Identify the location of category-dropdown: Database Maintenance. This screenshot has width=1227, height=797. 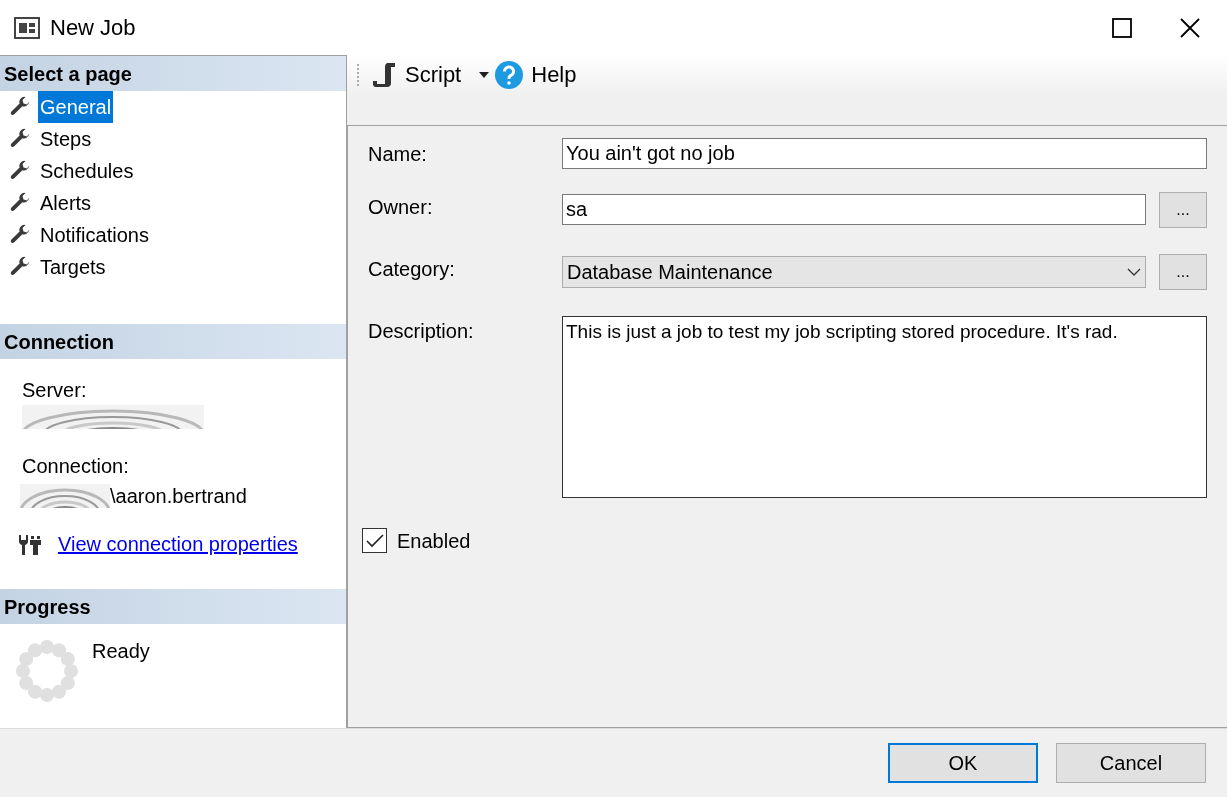
(854, 271).